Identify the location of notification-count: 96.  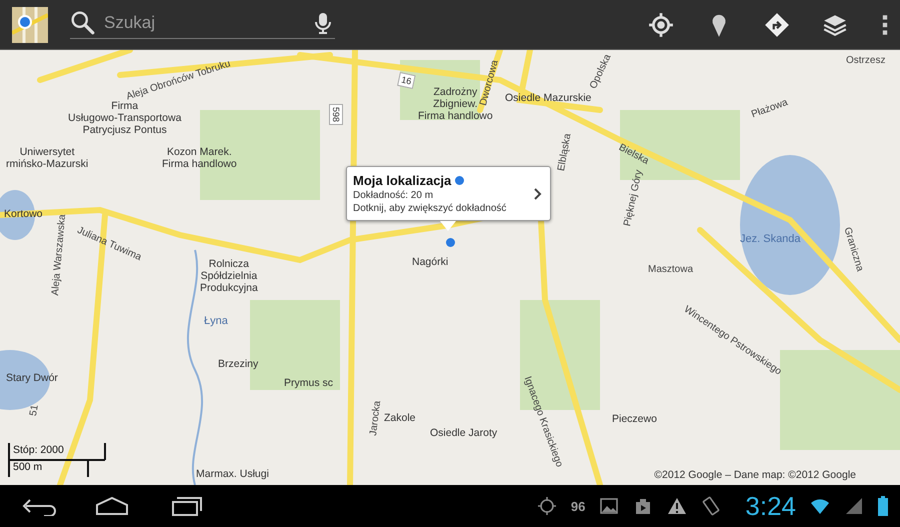
(578, 506).